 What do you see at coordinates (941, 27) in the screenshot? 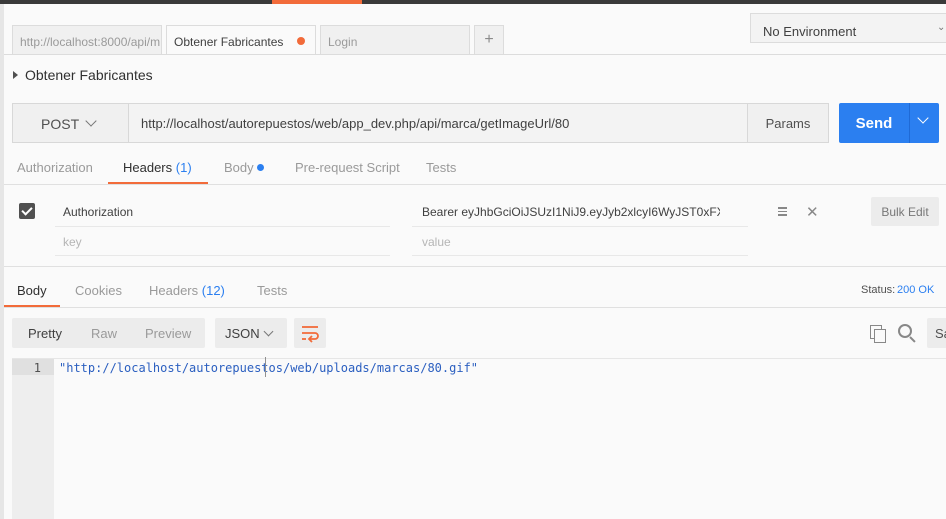
I see `chevron-down-icon: ⌄` at bounding box center [941, 27].